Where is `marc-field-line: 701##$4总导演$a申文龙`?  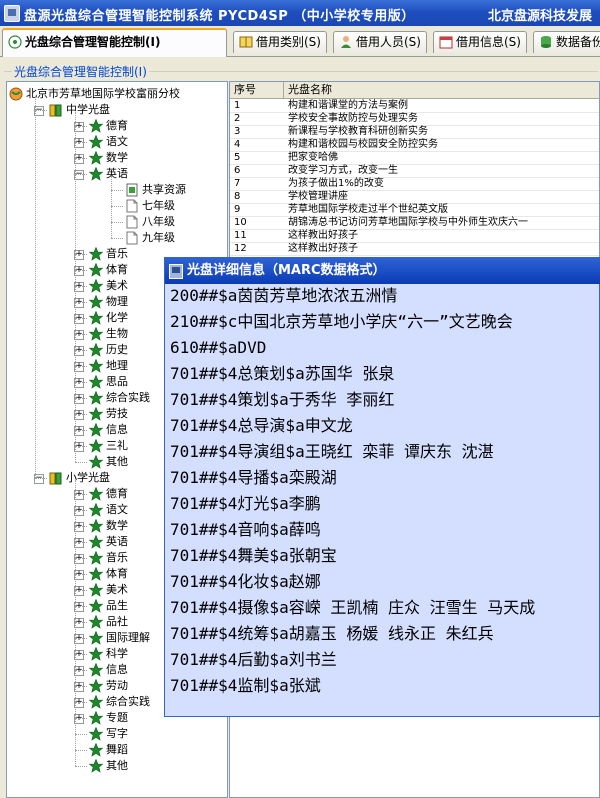 marc-field-line: 701##$4总导演$a申文龙 is located at coordinates (261, 425).